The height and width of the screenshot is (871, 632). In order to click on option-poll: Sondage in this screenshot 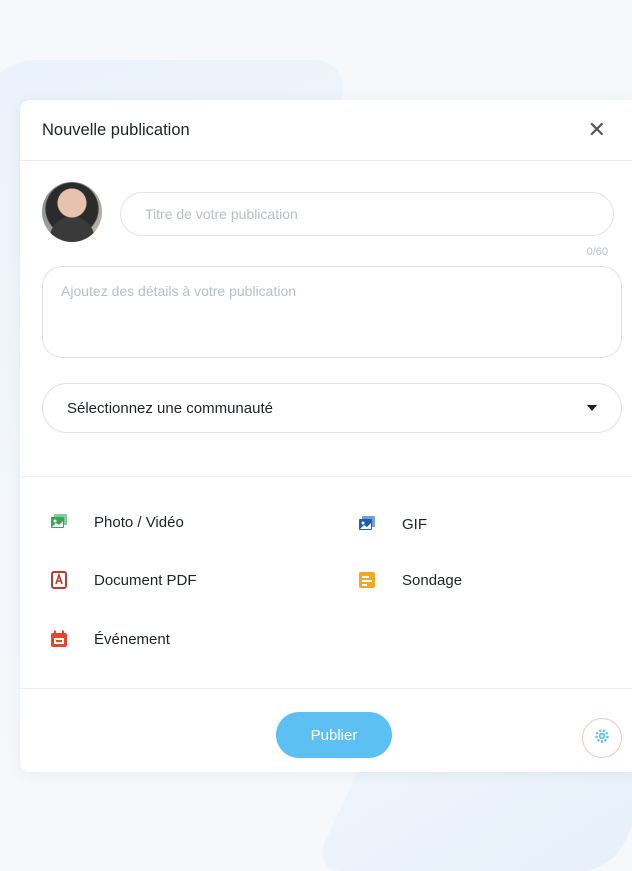, I will do `click(410, 580)`.